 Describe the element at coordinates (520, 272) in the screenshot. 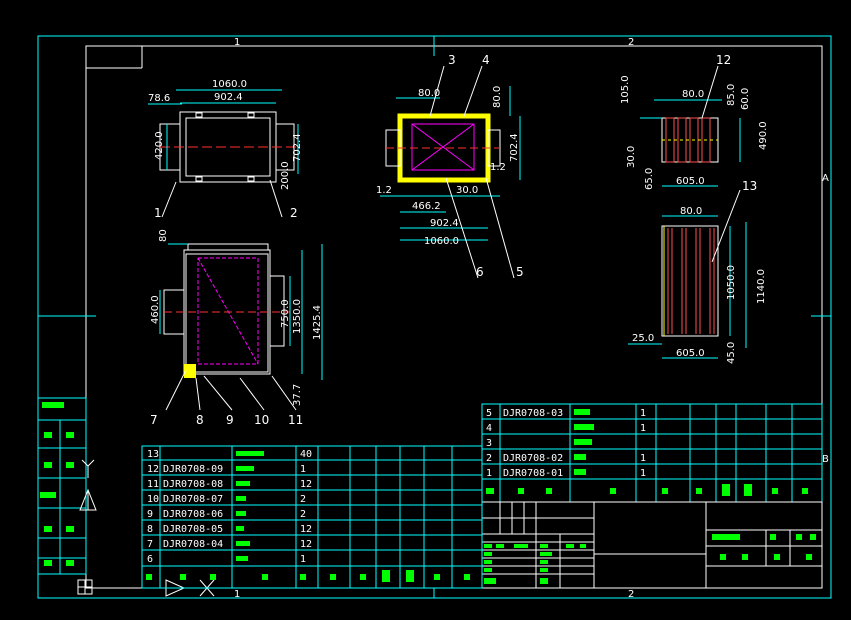

I see `v2-tag-5: 5` at that location.